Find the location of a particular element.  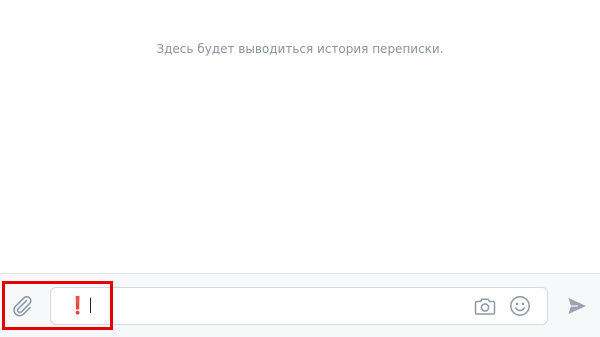

smile-icon is located at coordinates (520, 306).